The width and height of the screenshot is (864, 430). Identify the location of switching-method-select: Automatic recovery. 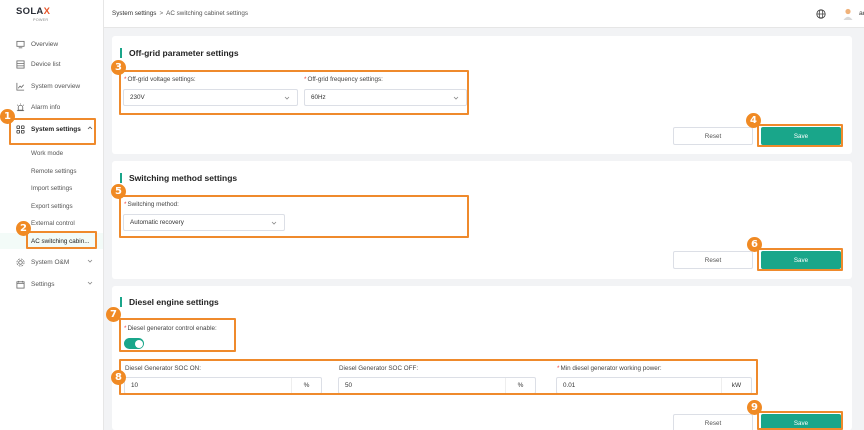
(204, 222).